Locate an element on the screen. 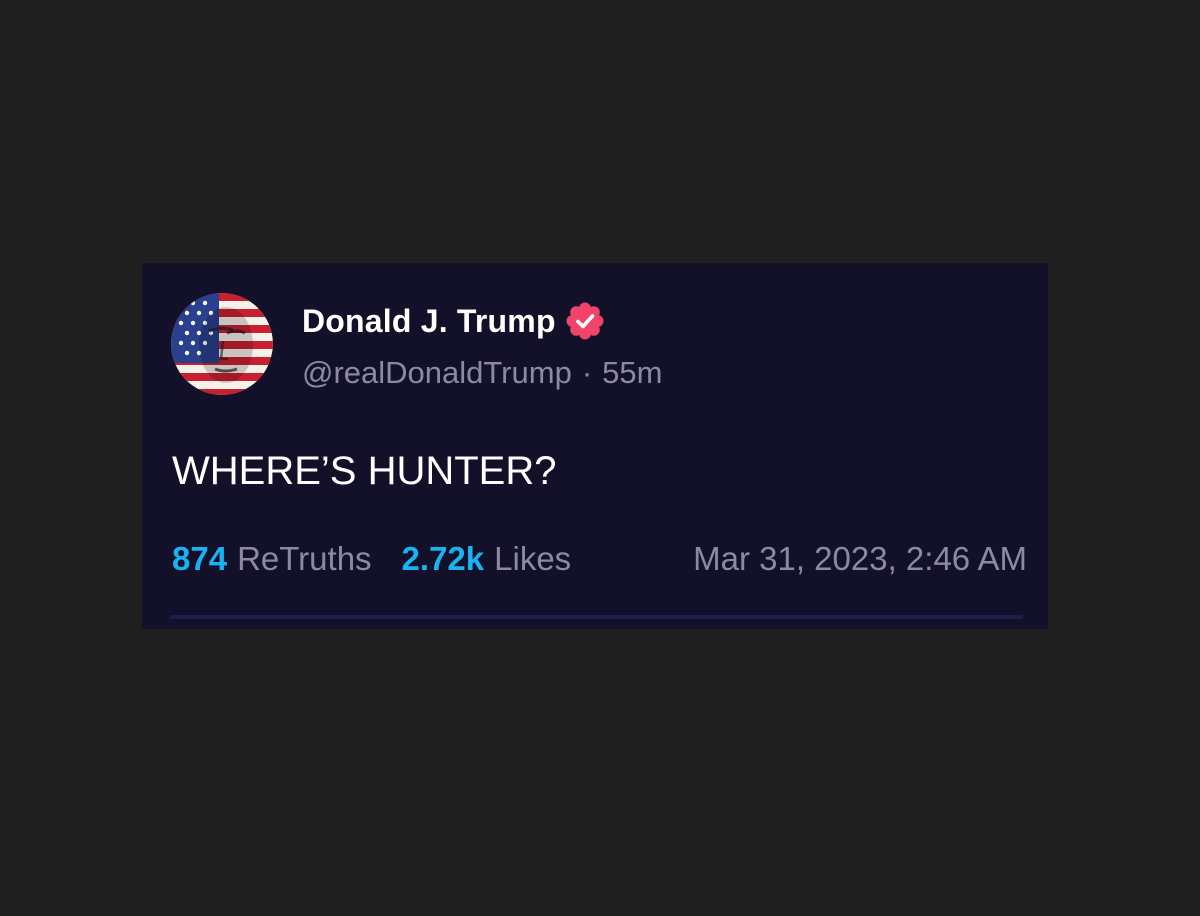  author-avatar is located at coordinates (222, 344).